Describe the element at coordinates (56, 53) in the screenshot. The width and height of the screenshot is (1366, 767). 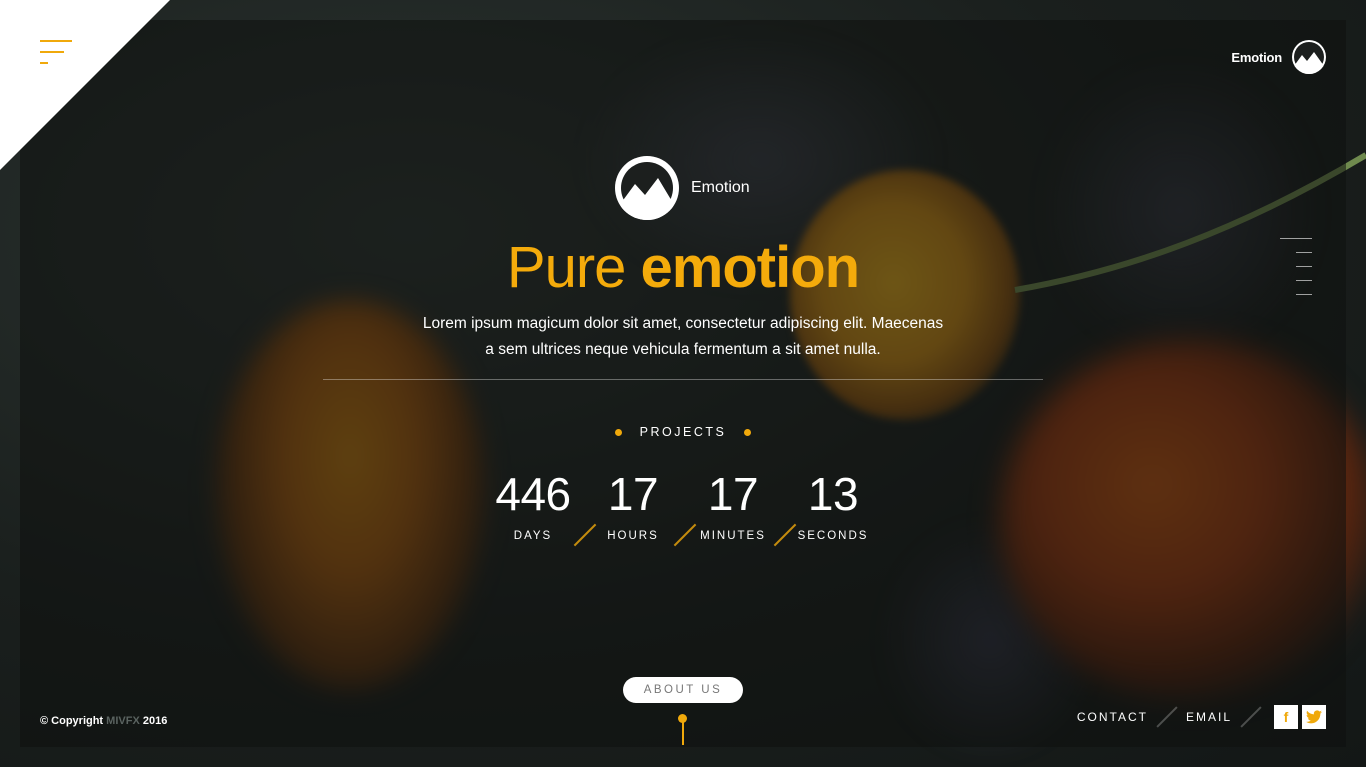
I see `menu-icon` at that location.